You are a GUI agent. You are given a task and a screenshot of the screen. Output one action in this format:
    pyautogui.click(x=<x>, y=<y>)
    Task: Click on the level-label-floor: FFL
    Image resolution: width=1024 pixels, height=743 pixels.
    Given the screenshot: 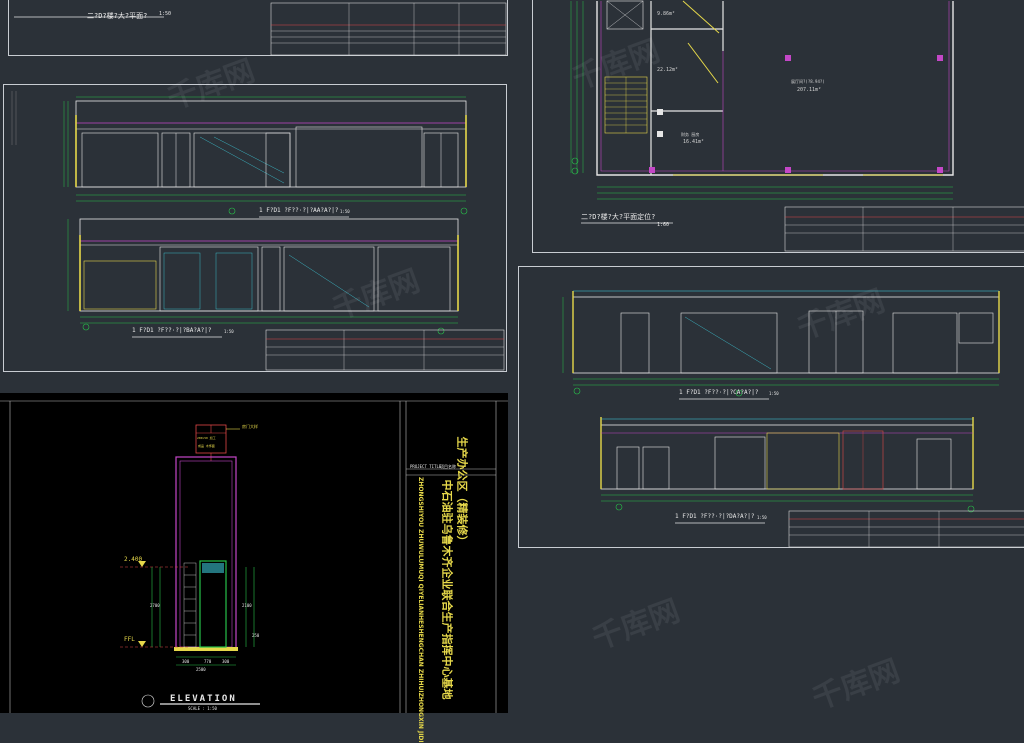 What is the action you would take?
    pyautogui.click(x=129, y=639)
    